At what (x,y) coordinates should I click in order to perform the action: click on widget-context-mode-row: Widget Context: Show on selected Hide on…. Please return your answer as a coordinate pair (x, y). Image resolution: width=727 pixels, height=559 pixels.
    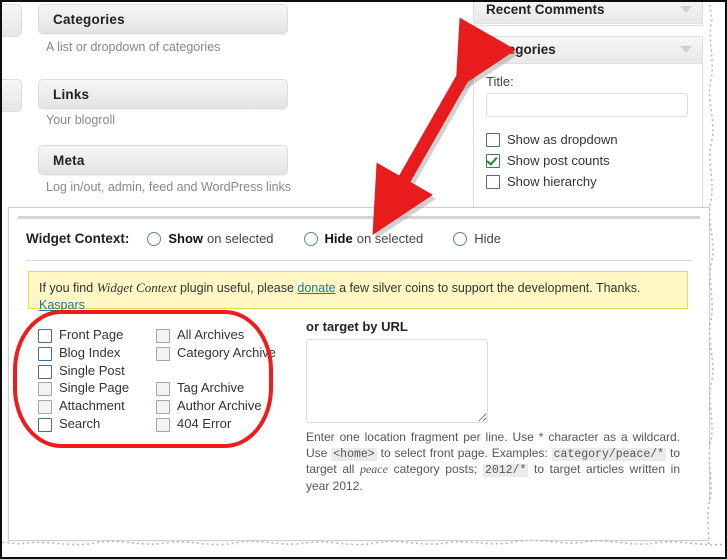
    Looking at the image, I should click on (263, 238).